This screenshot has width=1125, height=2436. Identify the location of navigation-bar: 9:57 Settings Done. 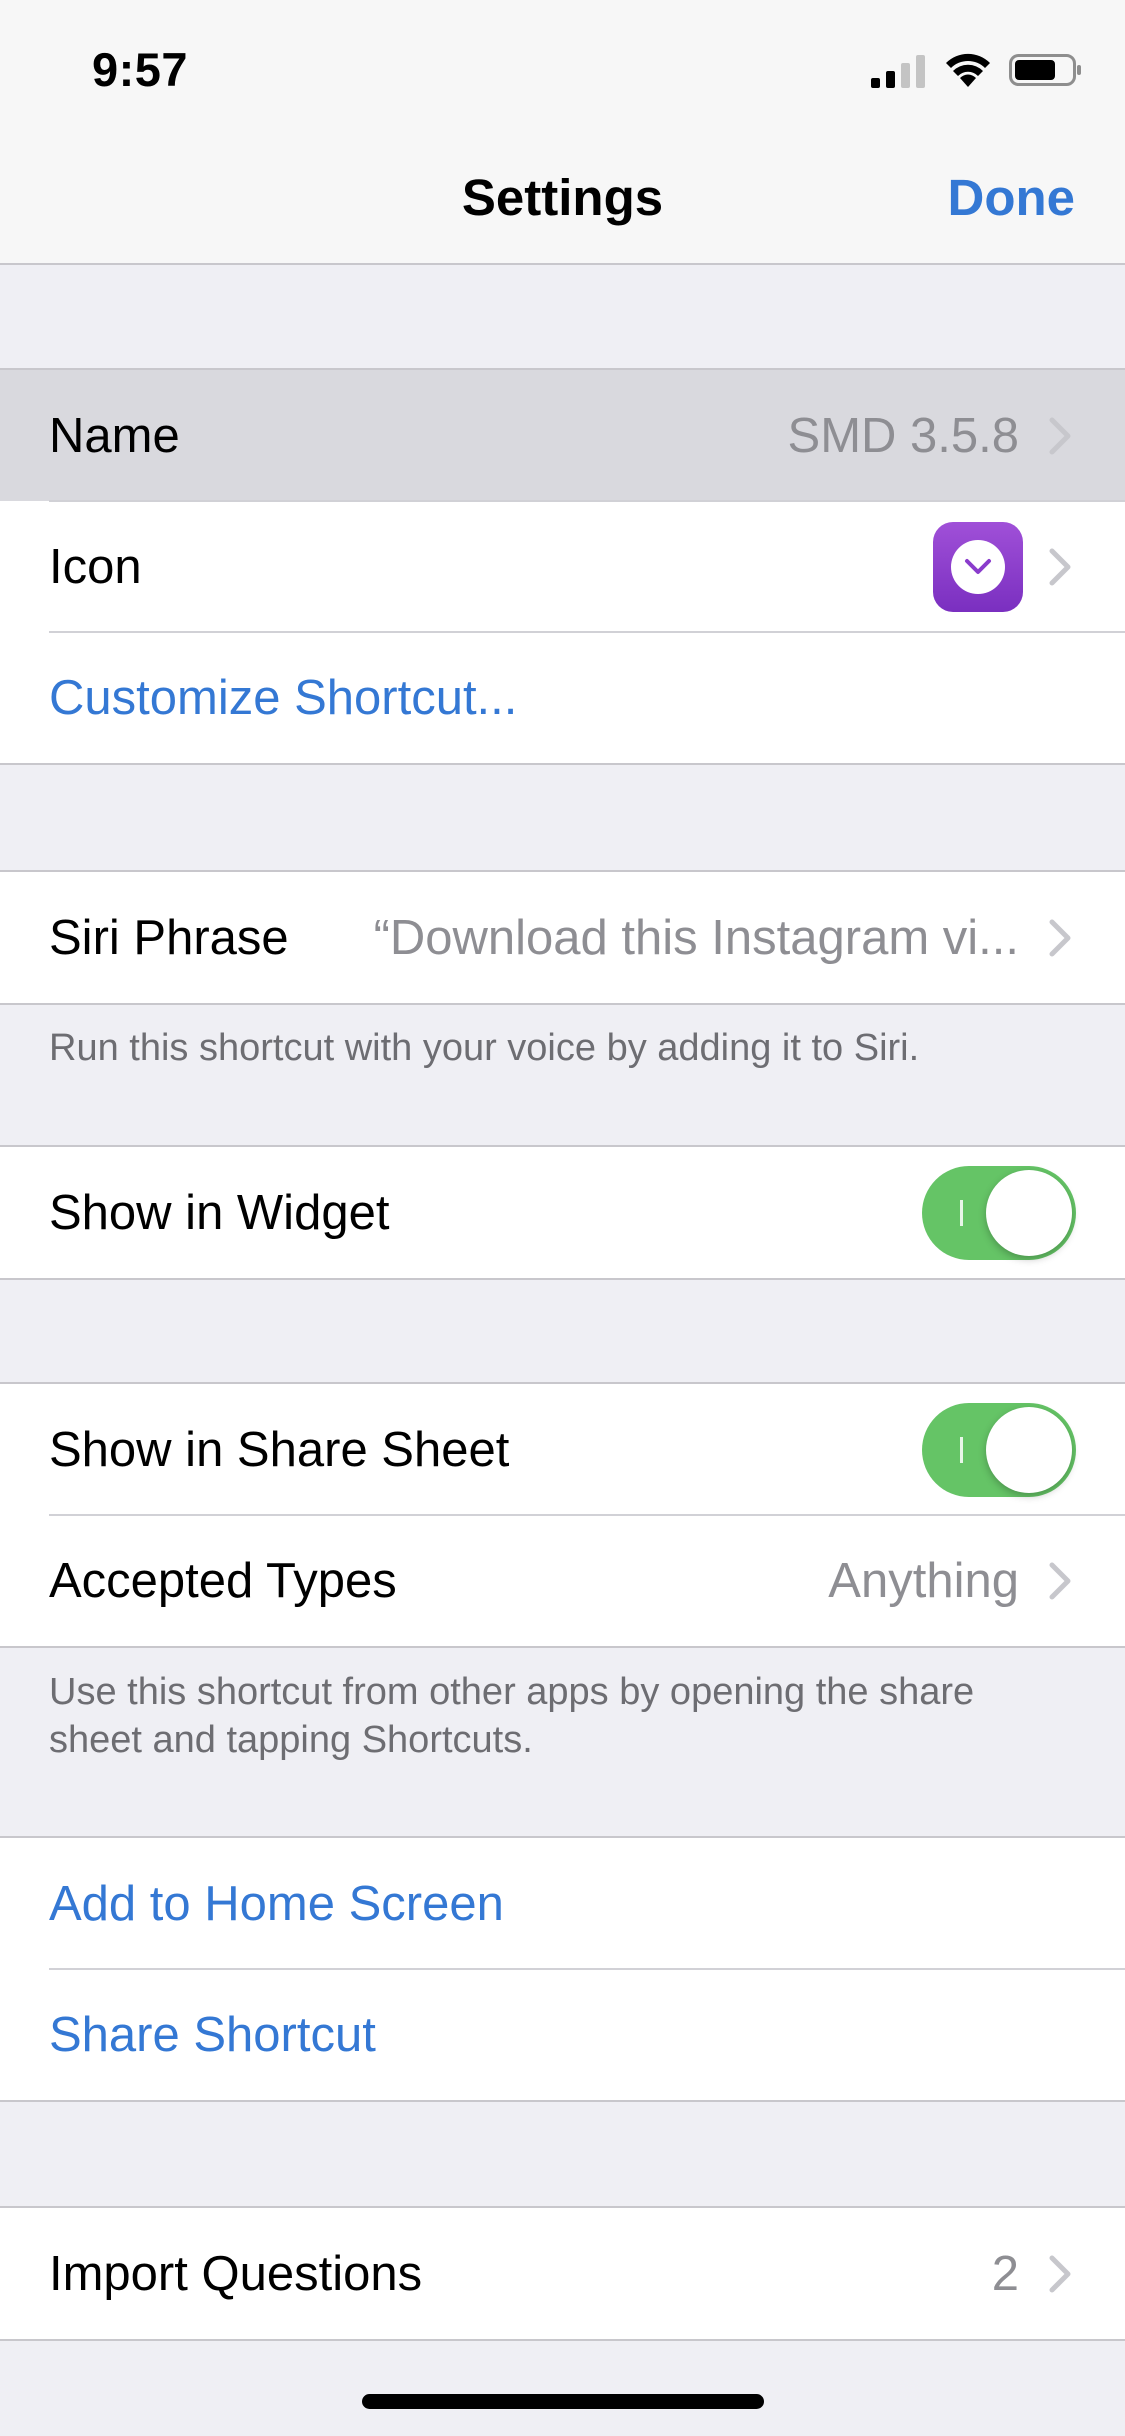
(562, 132).